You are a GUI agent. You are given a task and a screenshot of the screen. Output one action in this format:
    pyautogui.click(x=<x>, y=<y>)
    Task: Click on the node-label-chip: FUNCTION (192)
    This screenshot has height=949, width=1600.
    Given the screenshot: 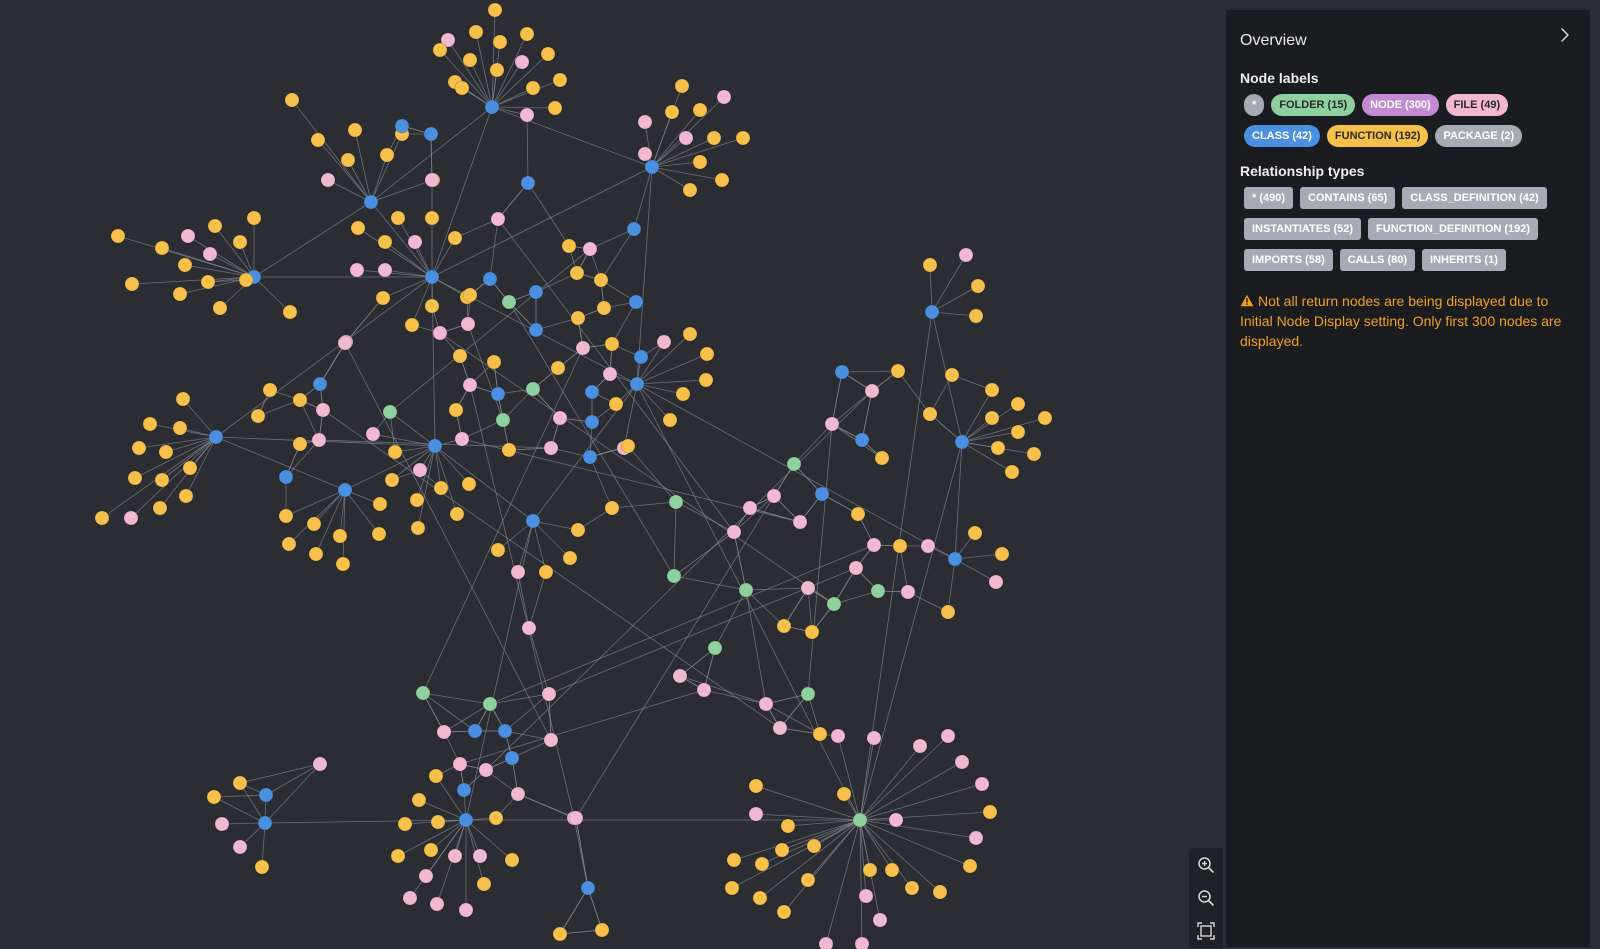 What is the action you would take?
    pyautogui.click(x=1377, y=136)
    